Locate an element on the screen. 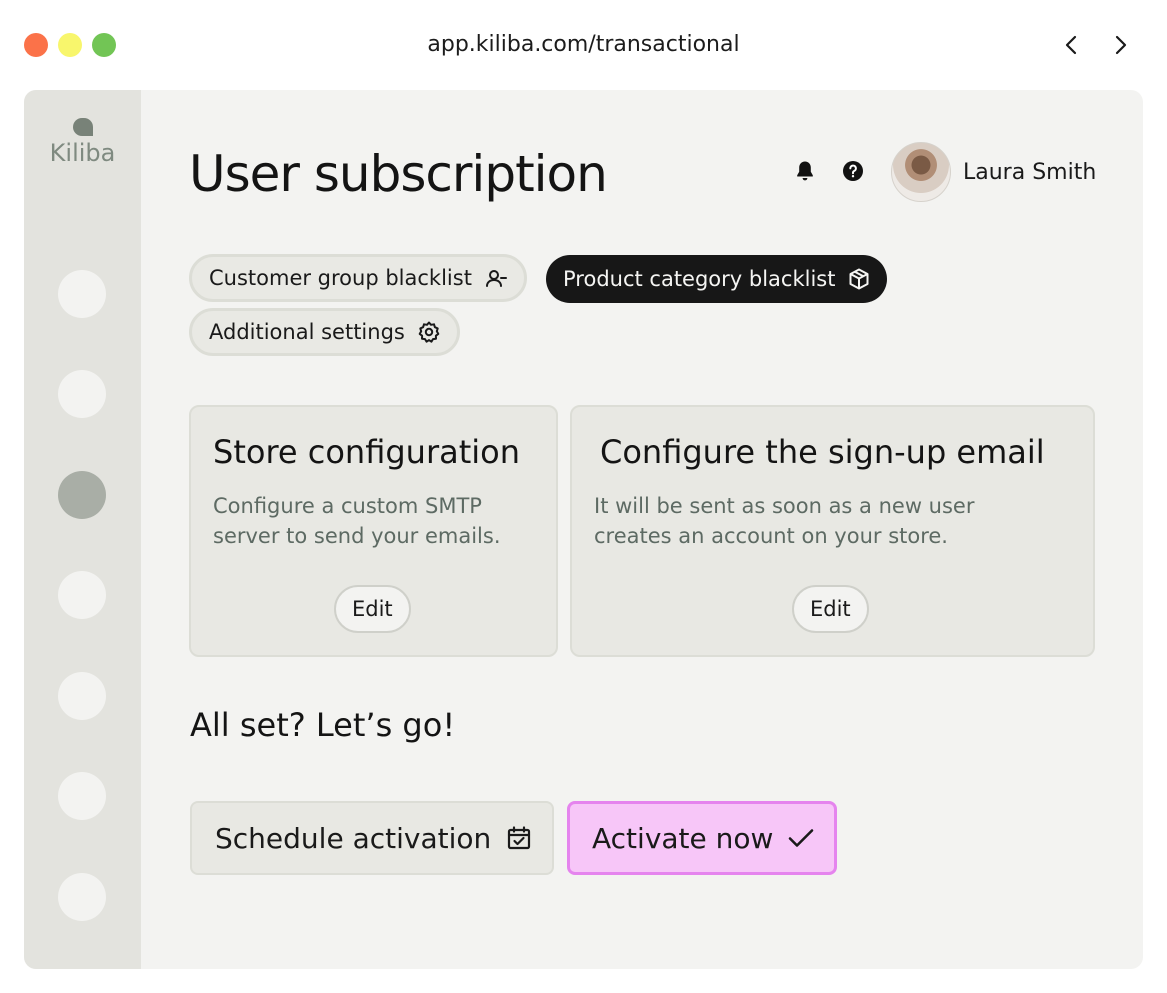  forward-icon is located at coordinates (1121, 45).